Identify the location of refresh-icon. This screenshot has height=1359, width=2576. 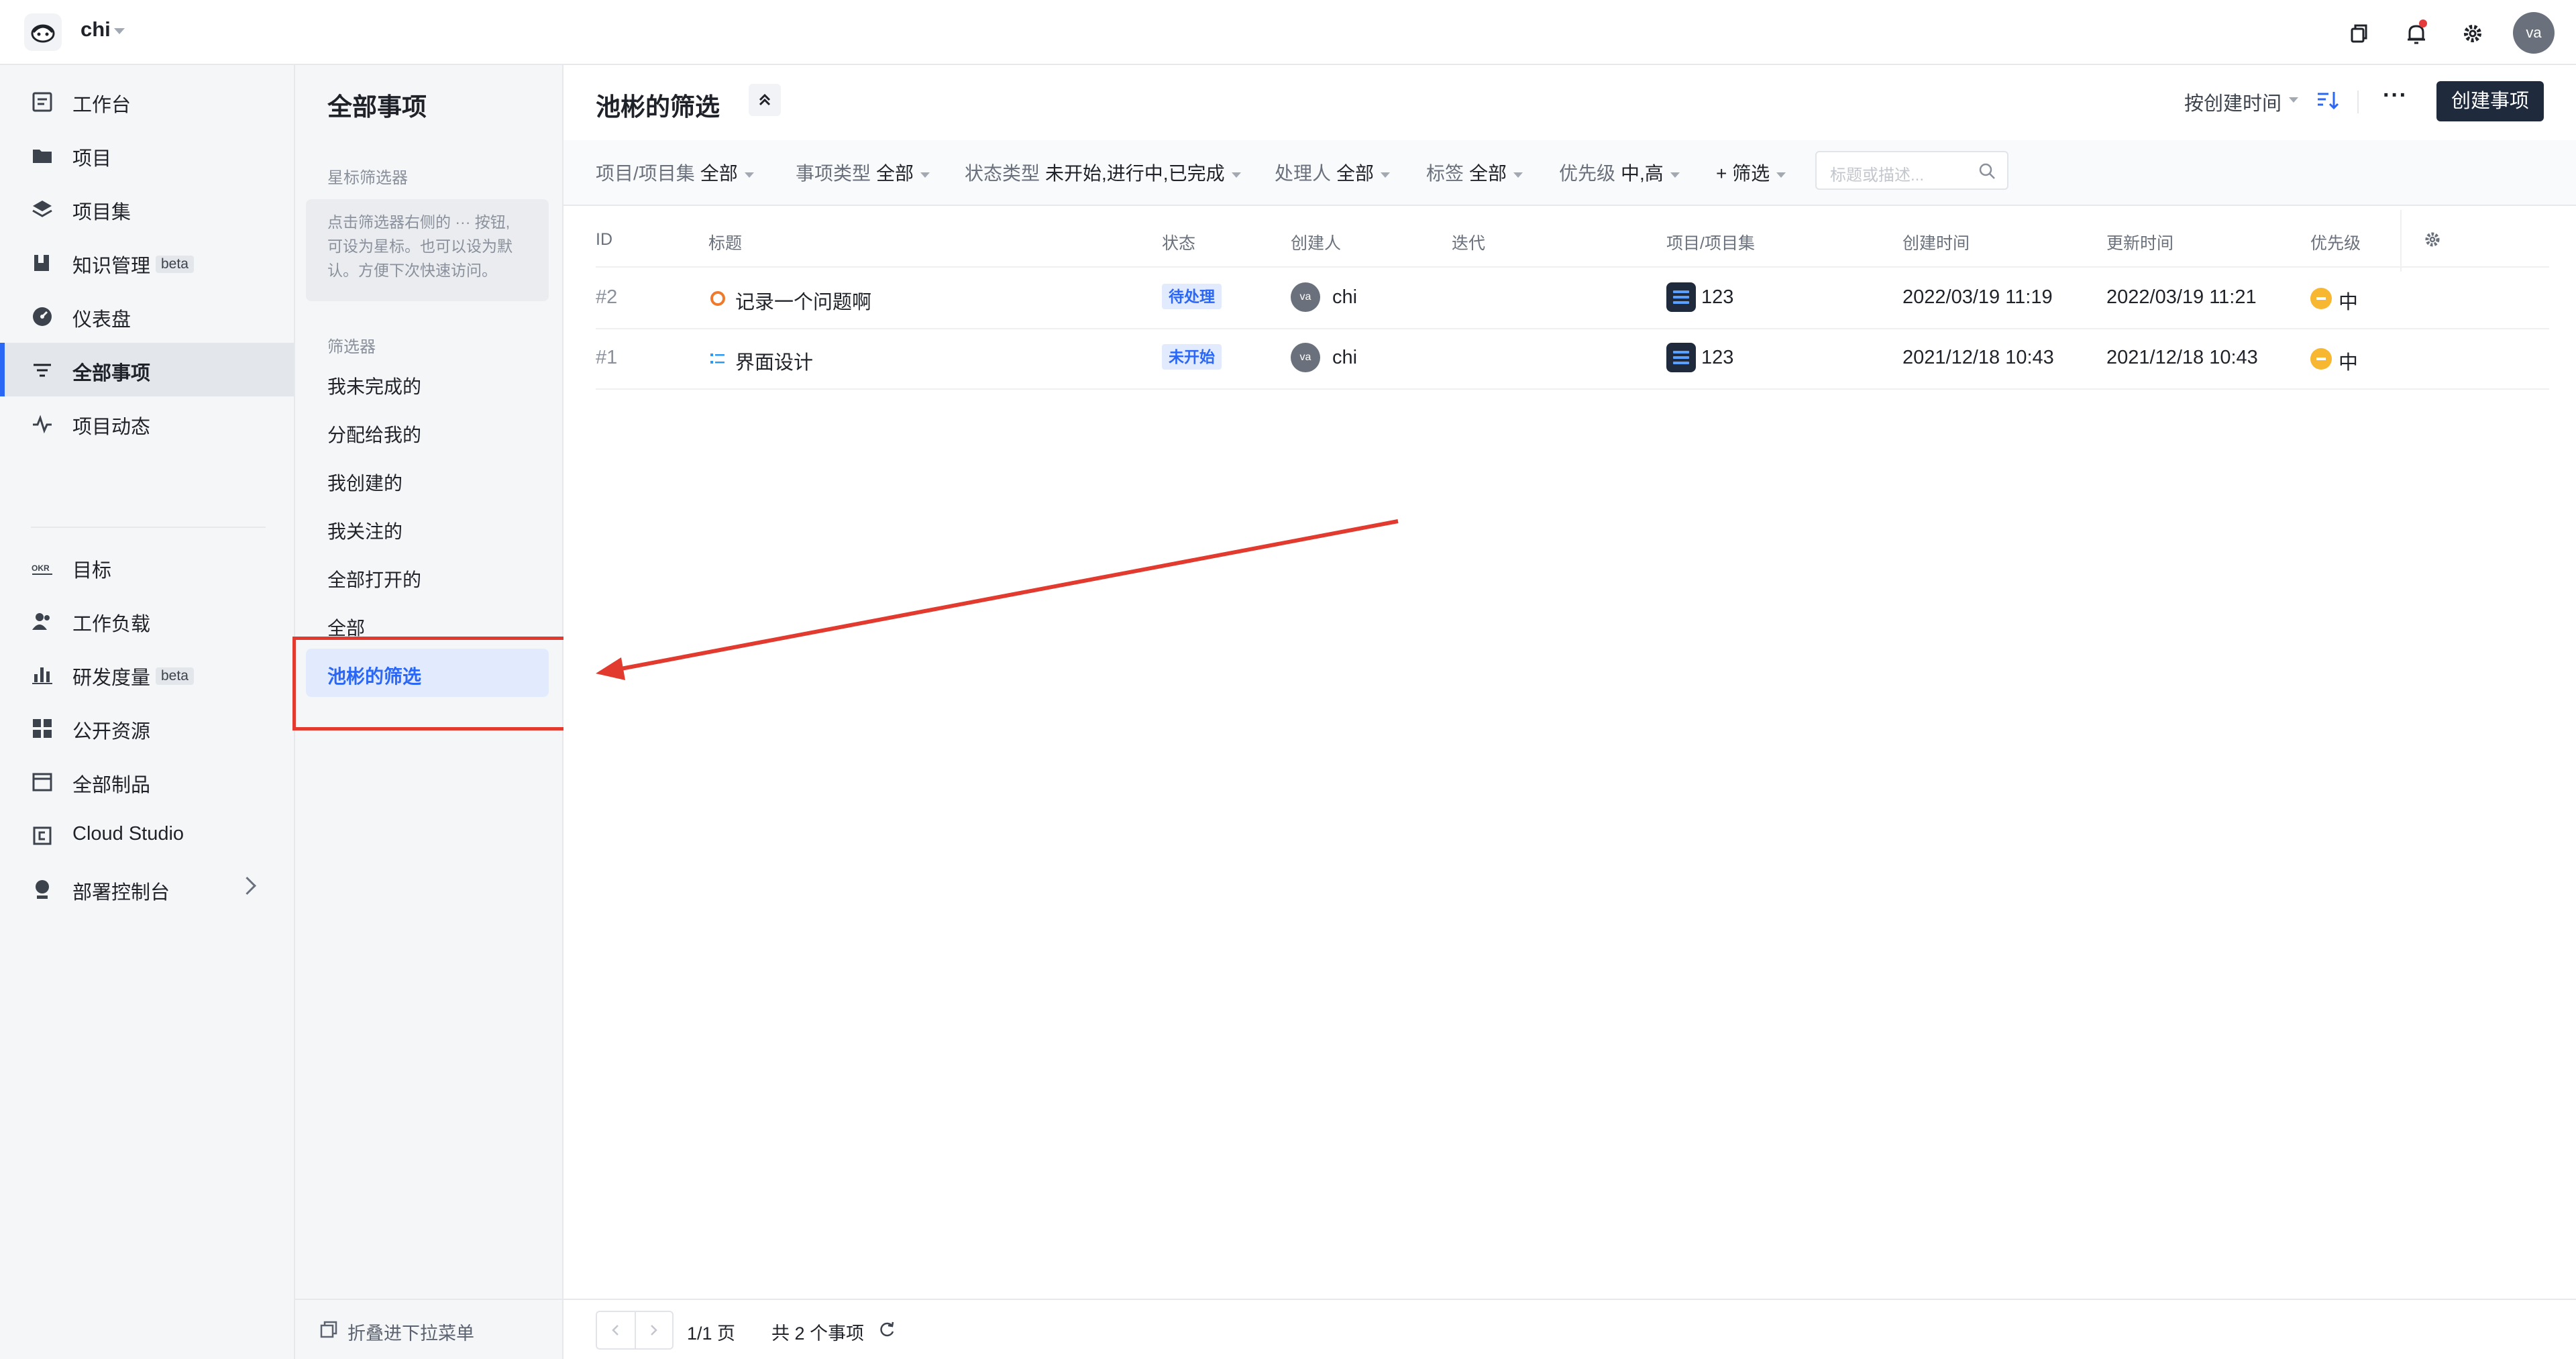
(886, 1329).